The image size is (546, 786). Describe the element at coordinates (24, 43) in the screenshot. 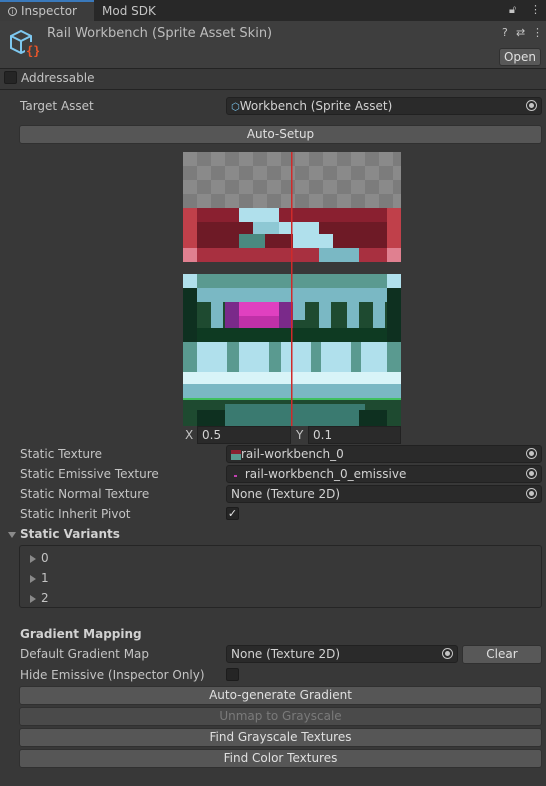

I see `sprite-asset-icon: {}` at that location.